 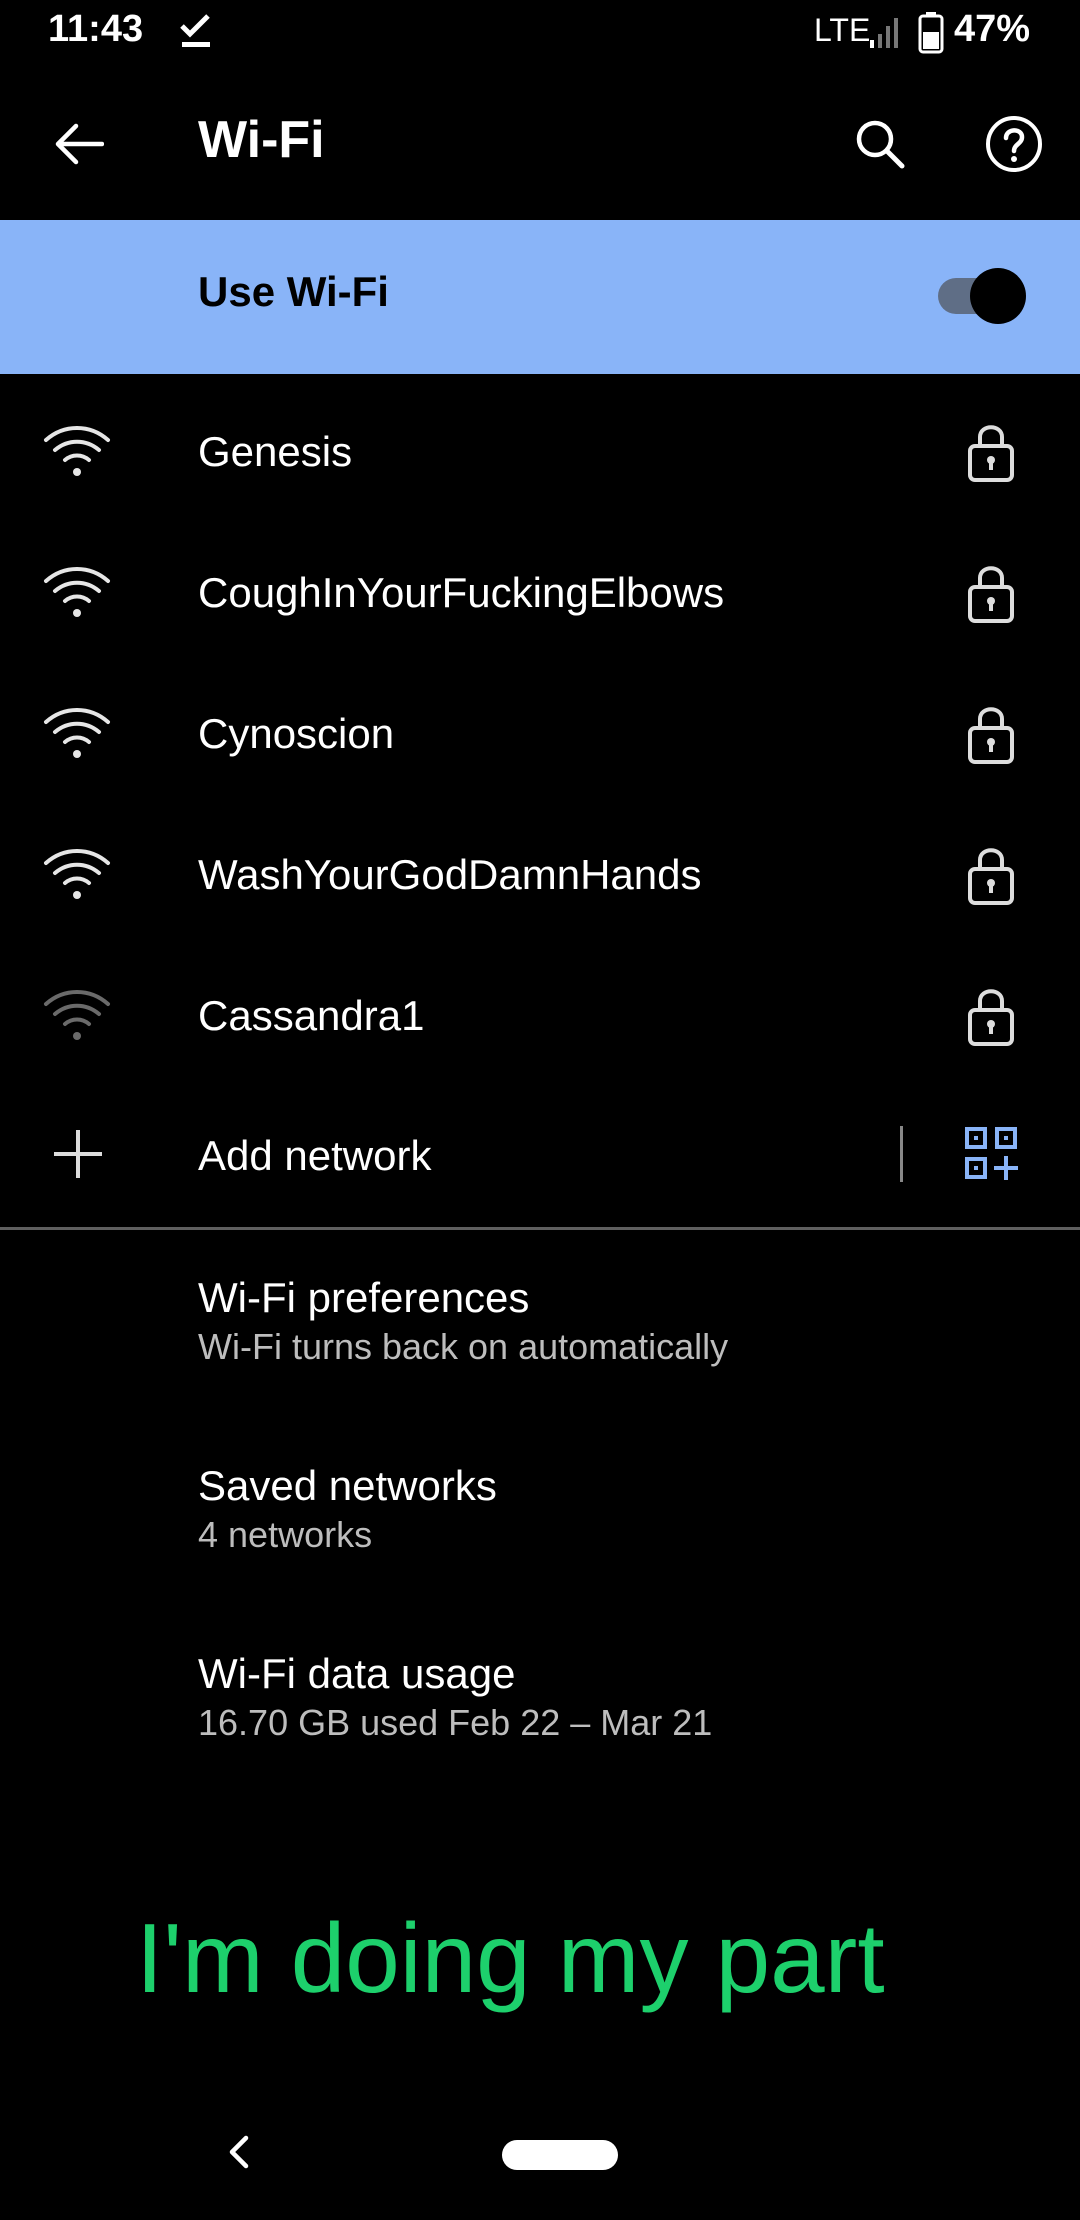 I want to click on network-row: Genesis, so click(x=540, y=452).